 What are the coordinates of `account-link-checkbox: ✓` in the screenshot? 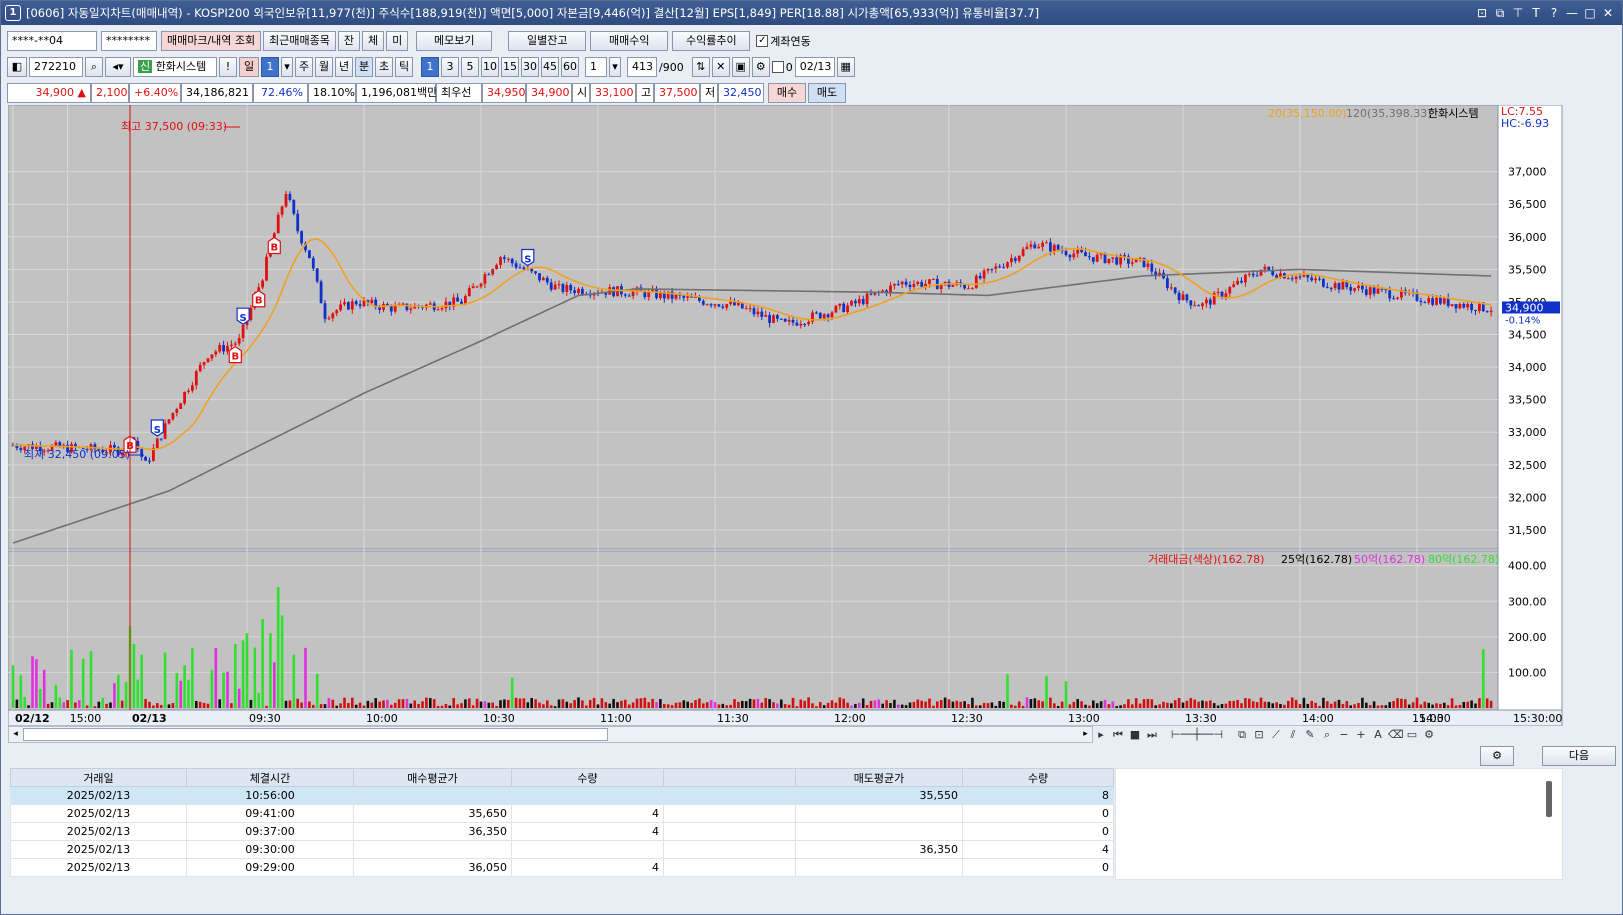 It's located at (762, 41).